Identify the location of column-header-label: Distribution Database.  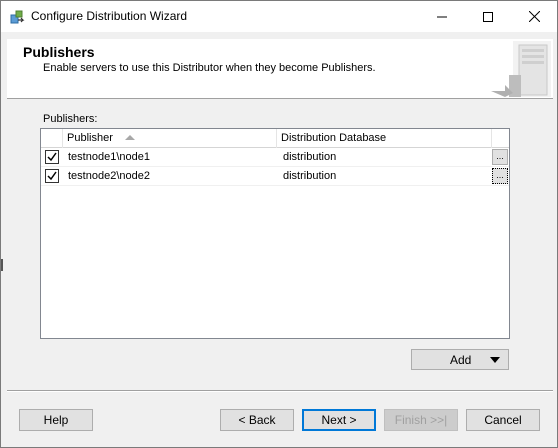
(334, 138).